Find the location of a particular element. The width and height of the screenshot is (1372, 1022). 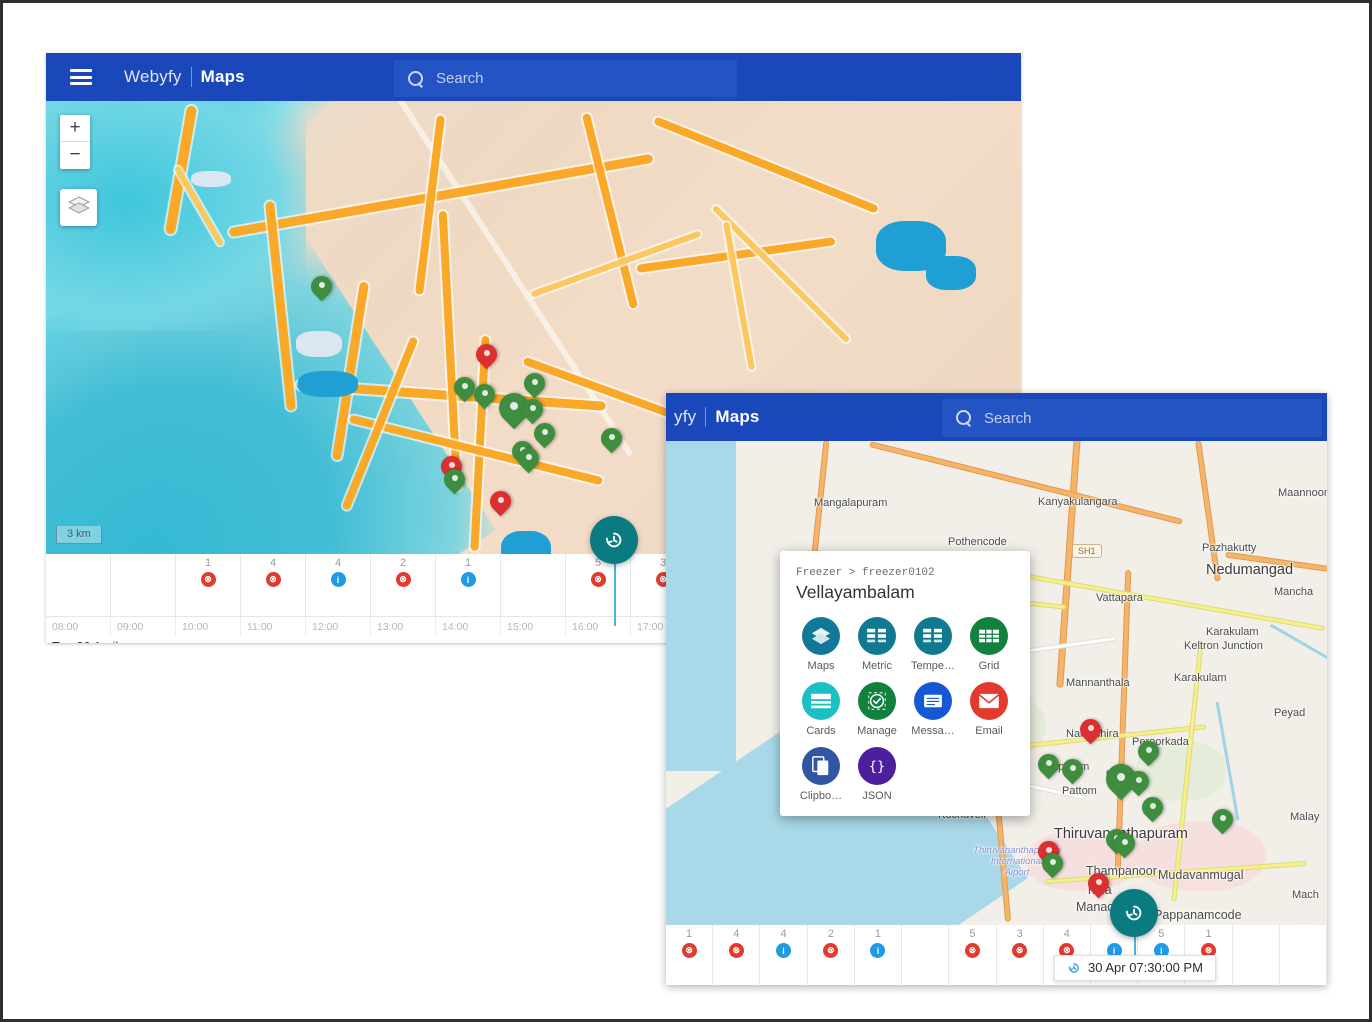

brand-logo-secondary: yfy Maps is located at coordinates (717, 417).